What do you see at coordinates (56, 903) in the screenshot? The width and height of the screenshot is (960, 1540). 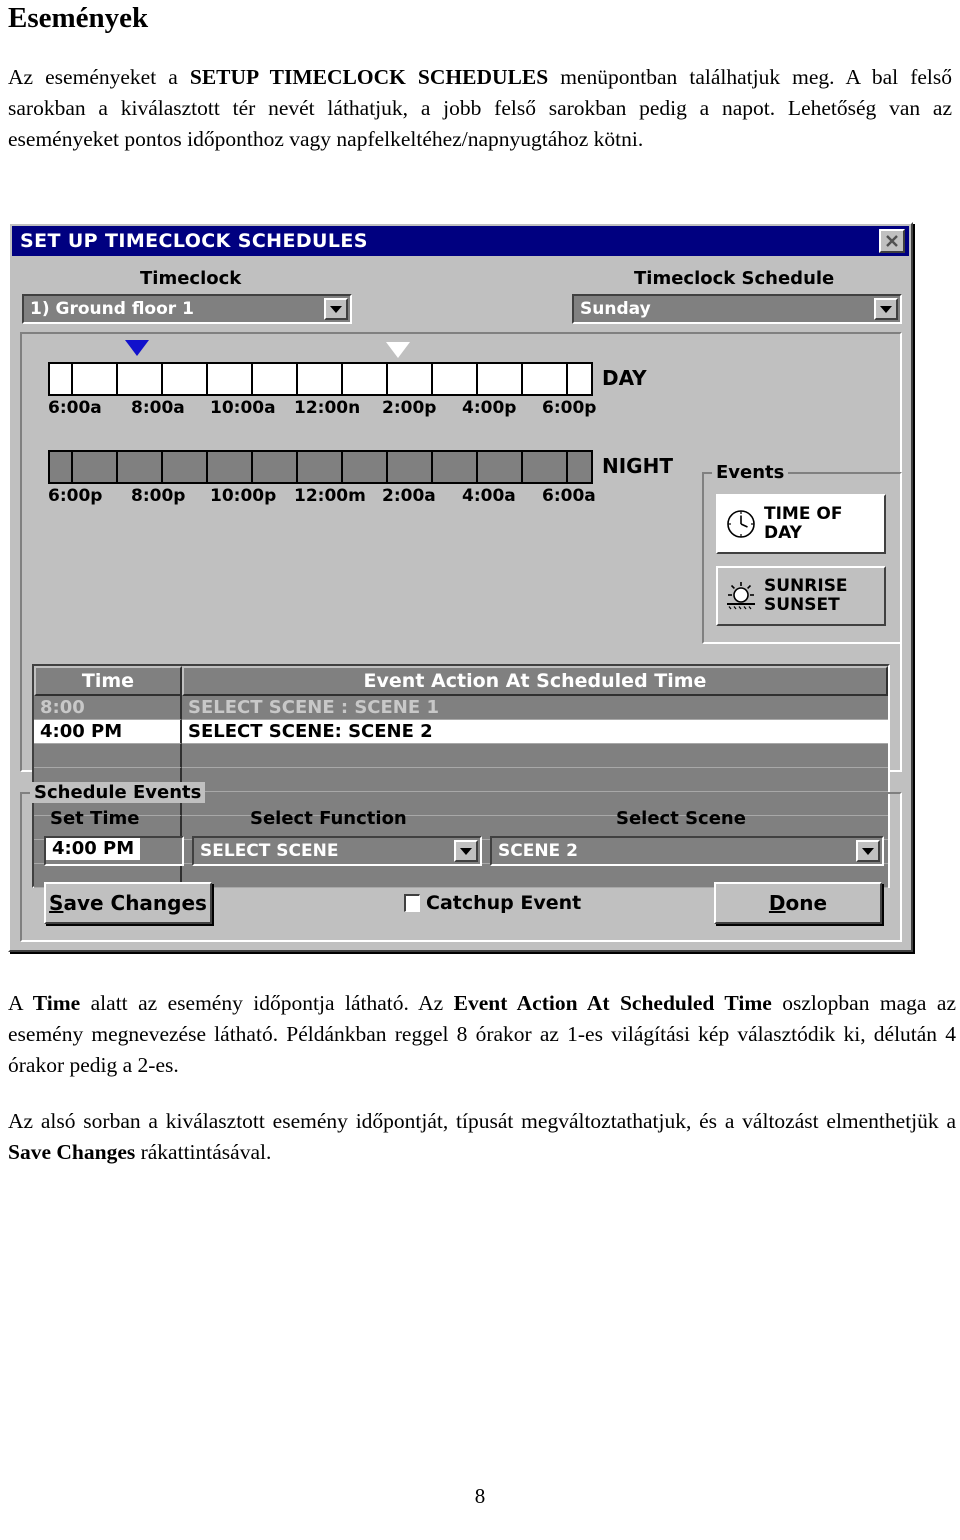 I see `save-changes-accel: S` at bounding box center [56, 903].